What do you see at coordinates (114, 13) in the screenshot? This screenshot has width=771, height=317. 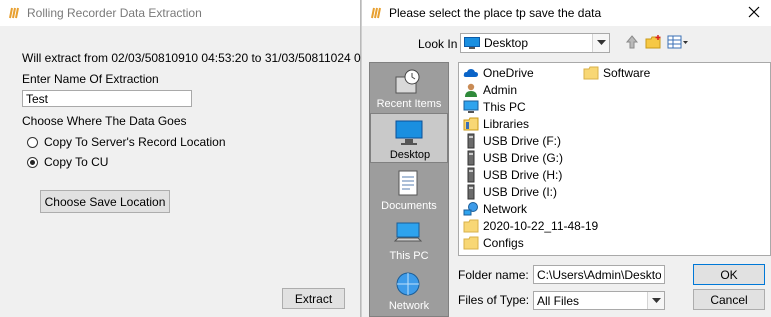 I see `window-title: Rolling Recorder Data Extraction` at bounding box center [114, 13].